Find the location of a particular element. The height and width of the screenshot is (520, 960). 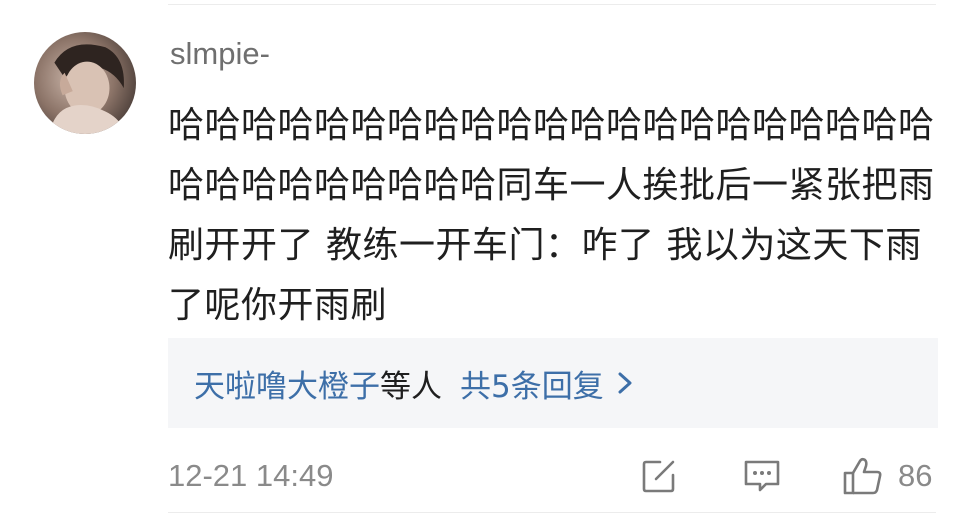

reply-etc-label: 等人 is located at coordinates (411, 386).